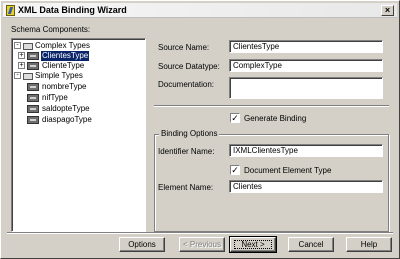 Image resolution: width=400 pixels, height=259 pixels. I want to click on previous-button: < Previous, so click(202, 244).